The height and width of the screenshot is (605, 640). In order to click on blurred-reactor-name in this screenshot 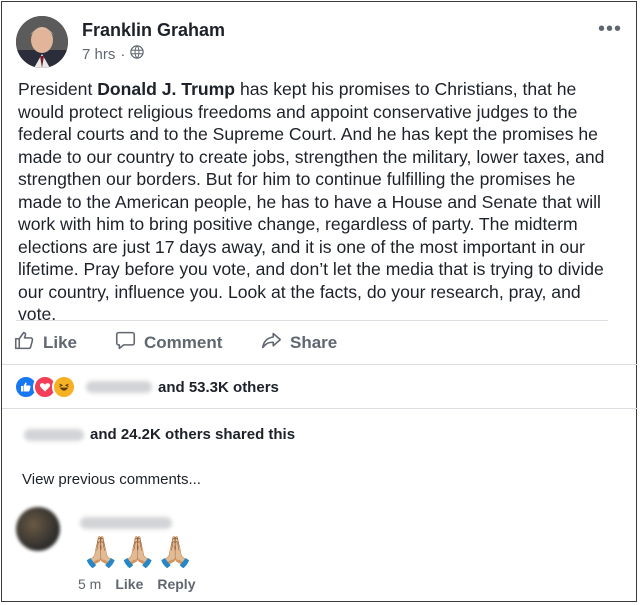, I will do `click(119, 387)`.